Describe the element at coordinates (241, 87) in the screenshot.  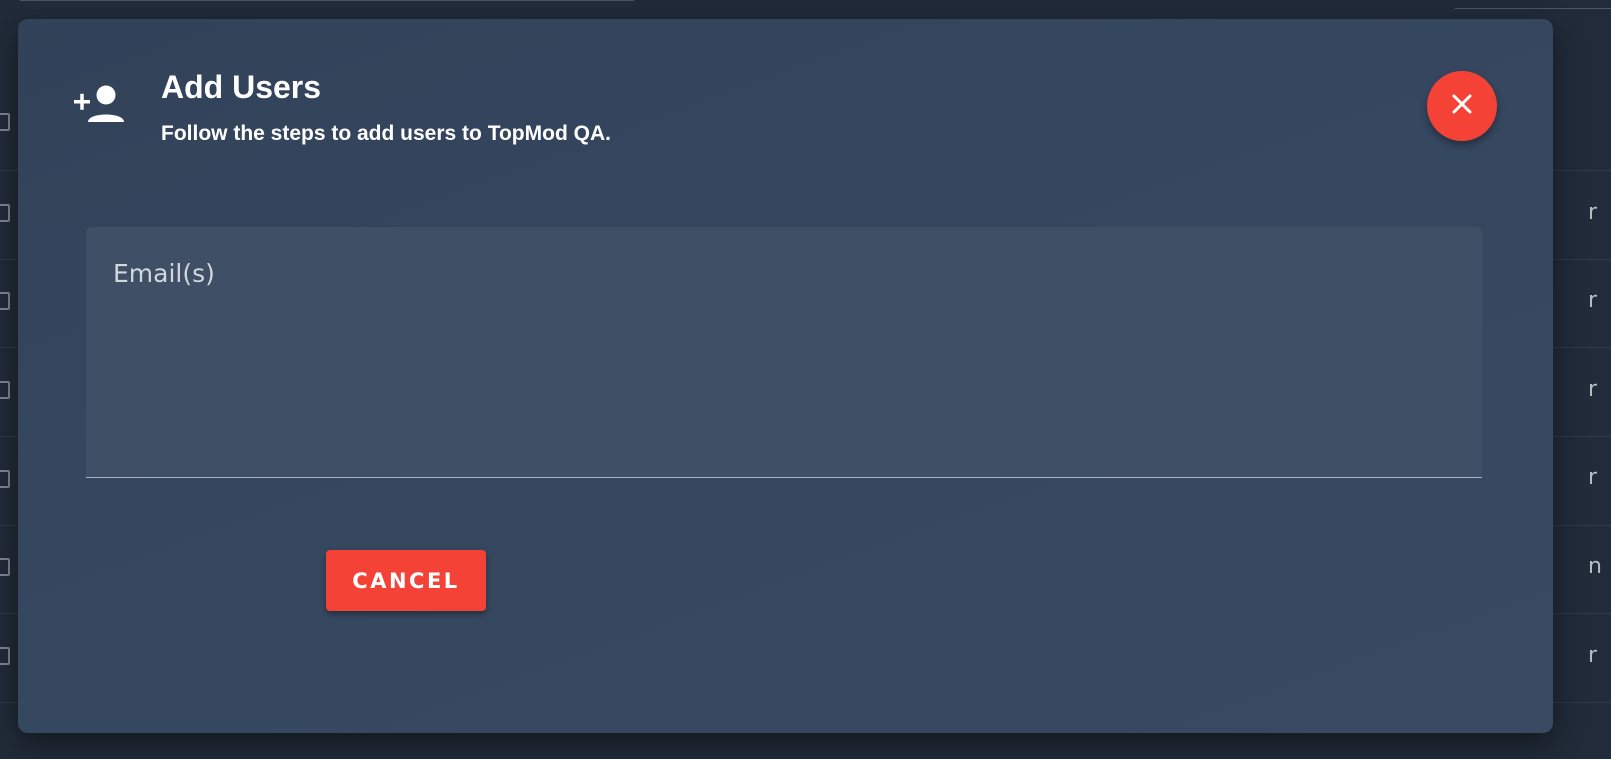
I see `dialog-title: Add Users` at that location.